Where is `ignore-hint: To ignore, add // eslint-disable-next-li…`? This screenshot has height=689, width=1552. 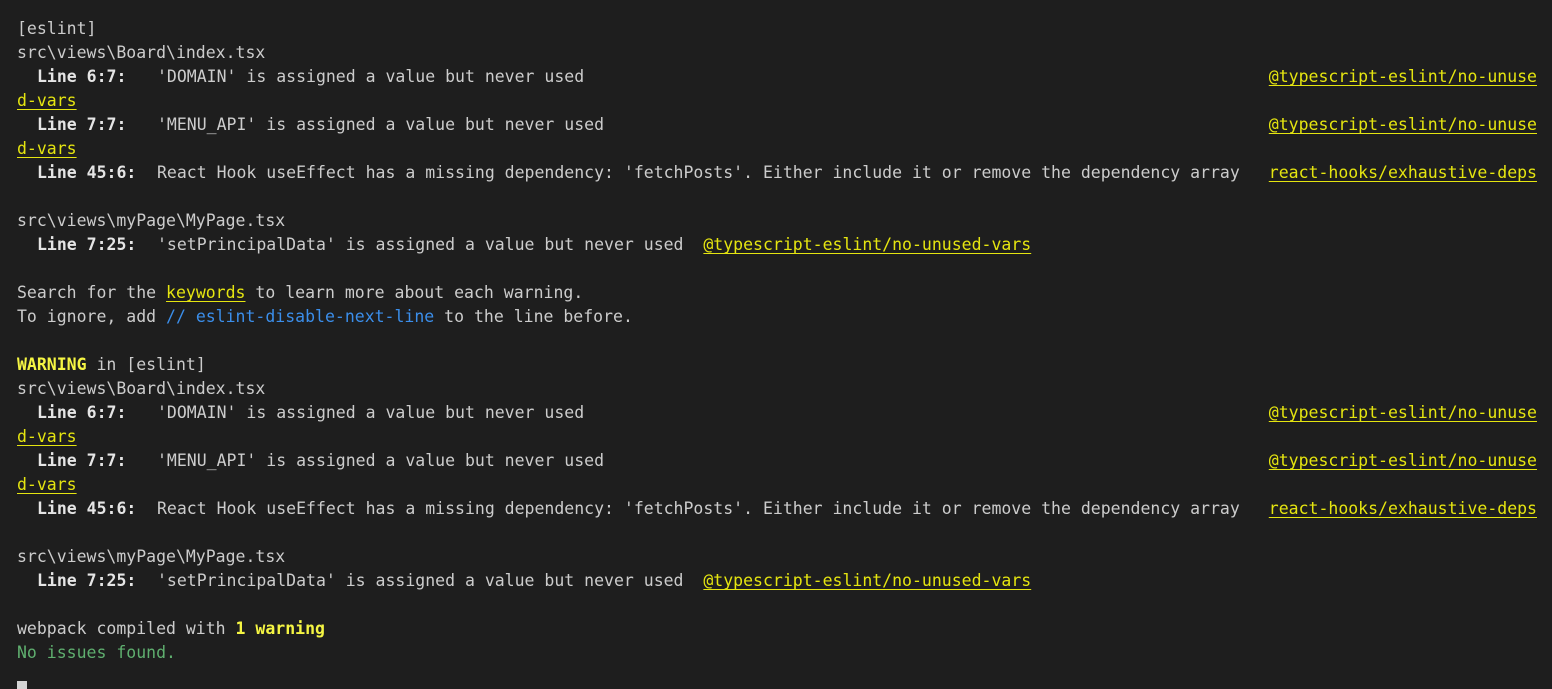 ignore-hint: To ignore, add // eslint-disable-next-li… is located at coordinates (779, 317).